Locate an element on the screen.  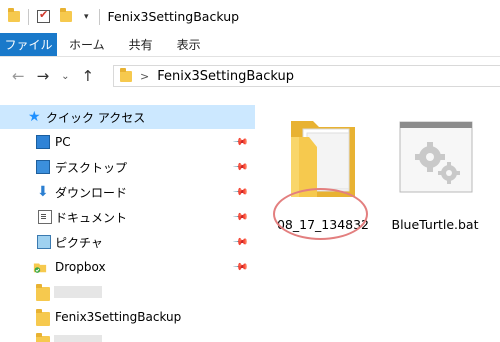
star-icon: ★ is located at coordinates (34, 117).